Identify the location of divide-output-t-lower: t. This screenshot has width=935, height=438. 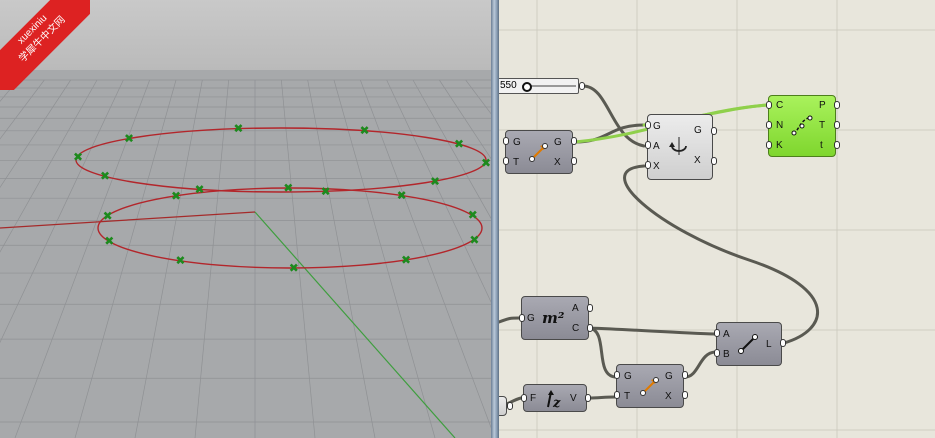
(821, 145).